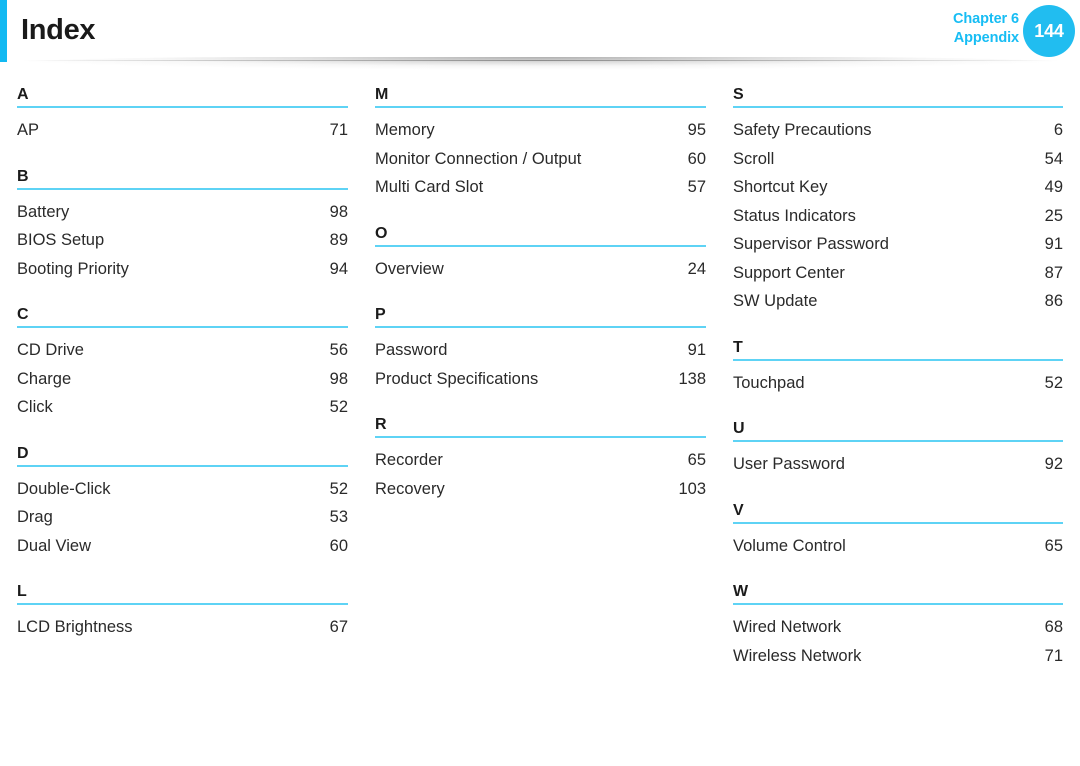  I want to click on index-entry-page: 57, so click(696, 187).